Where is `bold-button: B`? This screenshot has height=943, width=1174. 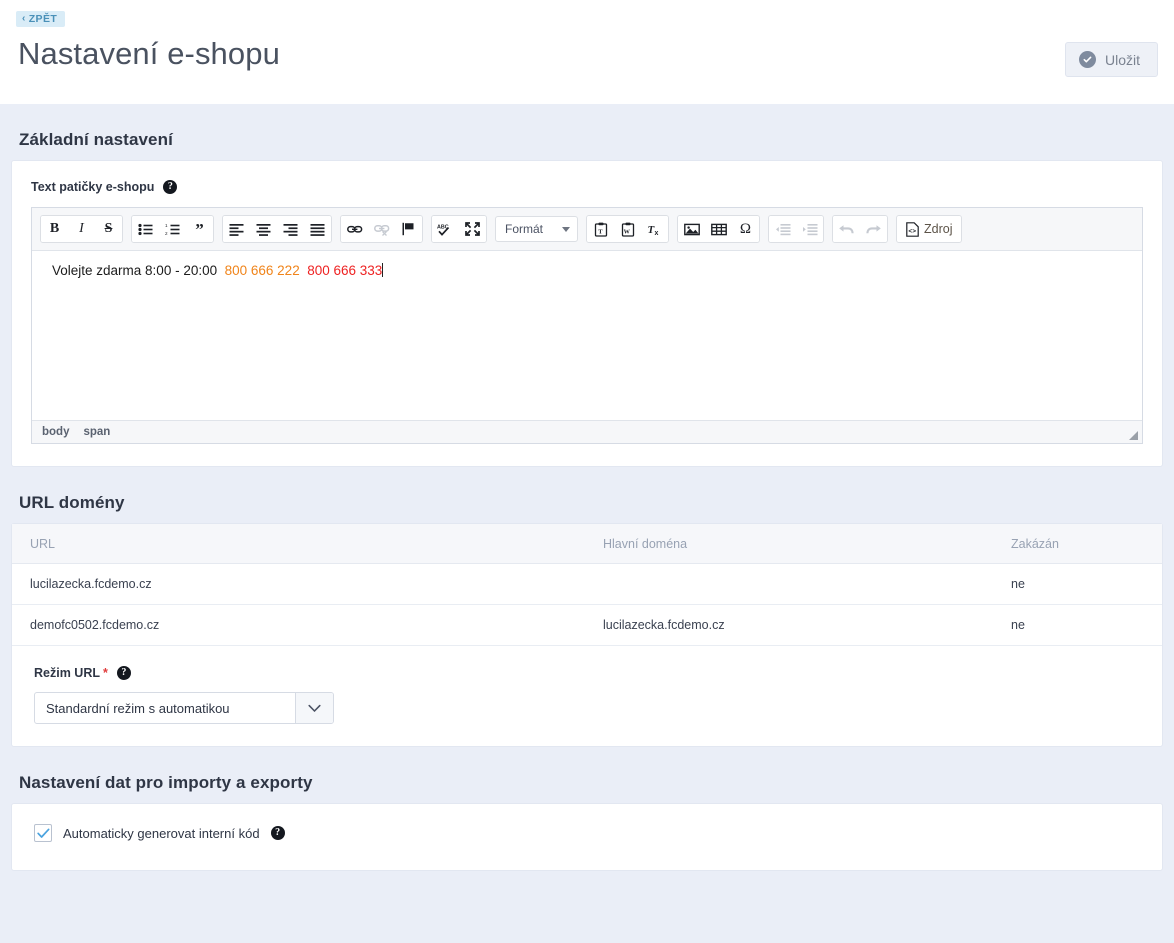
bold-button: B is located at coordinates (54, 229).